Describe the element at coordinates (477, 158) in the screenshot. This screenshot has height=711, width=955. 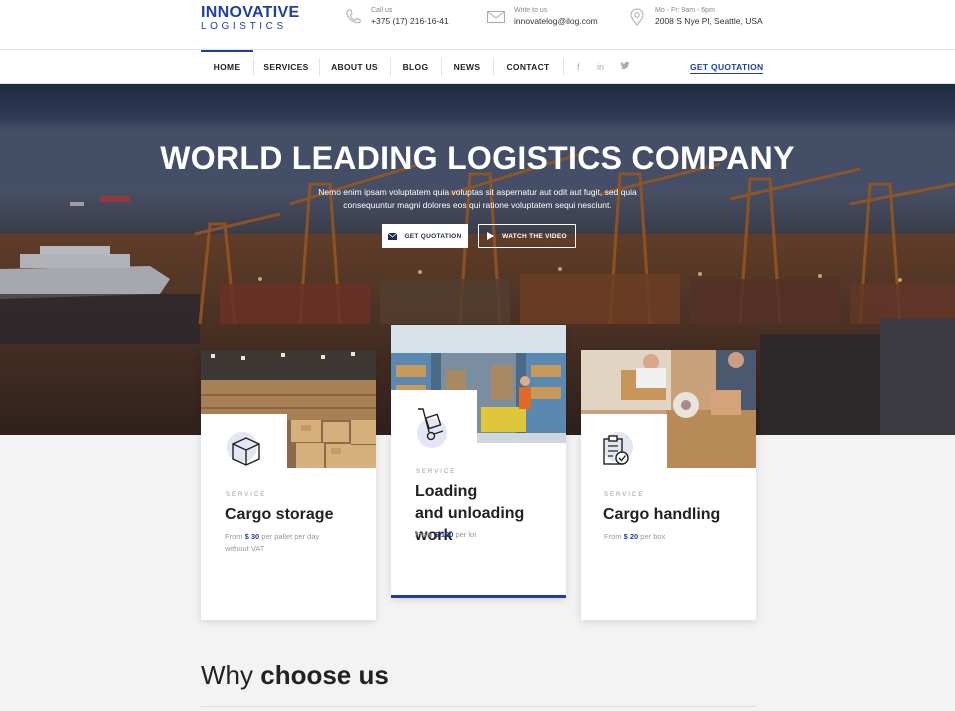
I see `hero-title: WORLD LEADING LOGISTICS COMPANY` at that location.